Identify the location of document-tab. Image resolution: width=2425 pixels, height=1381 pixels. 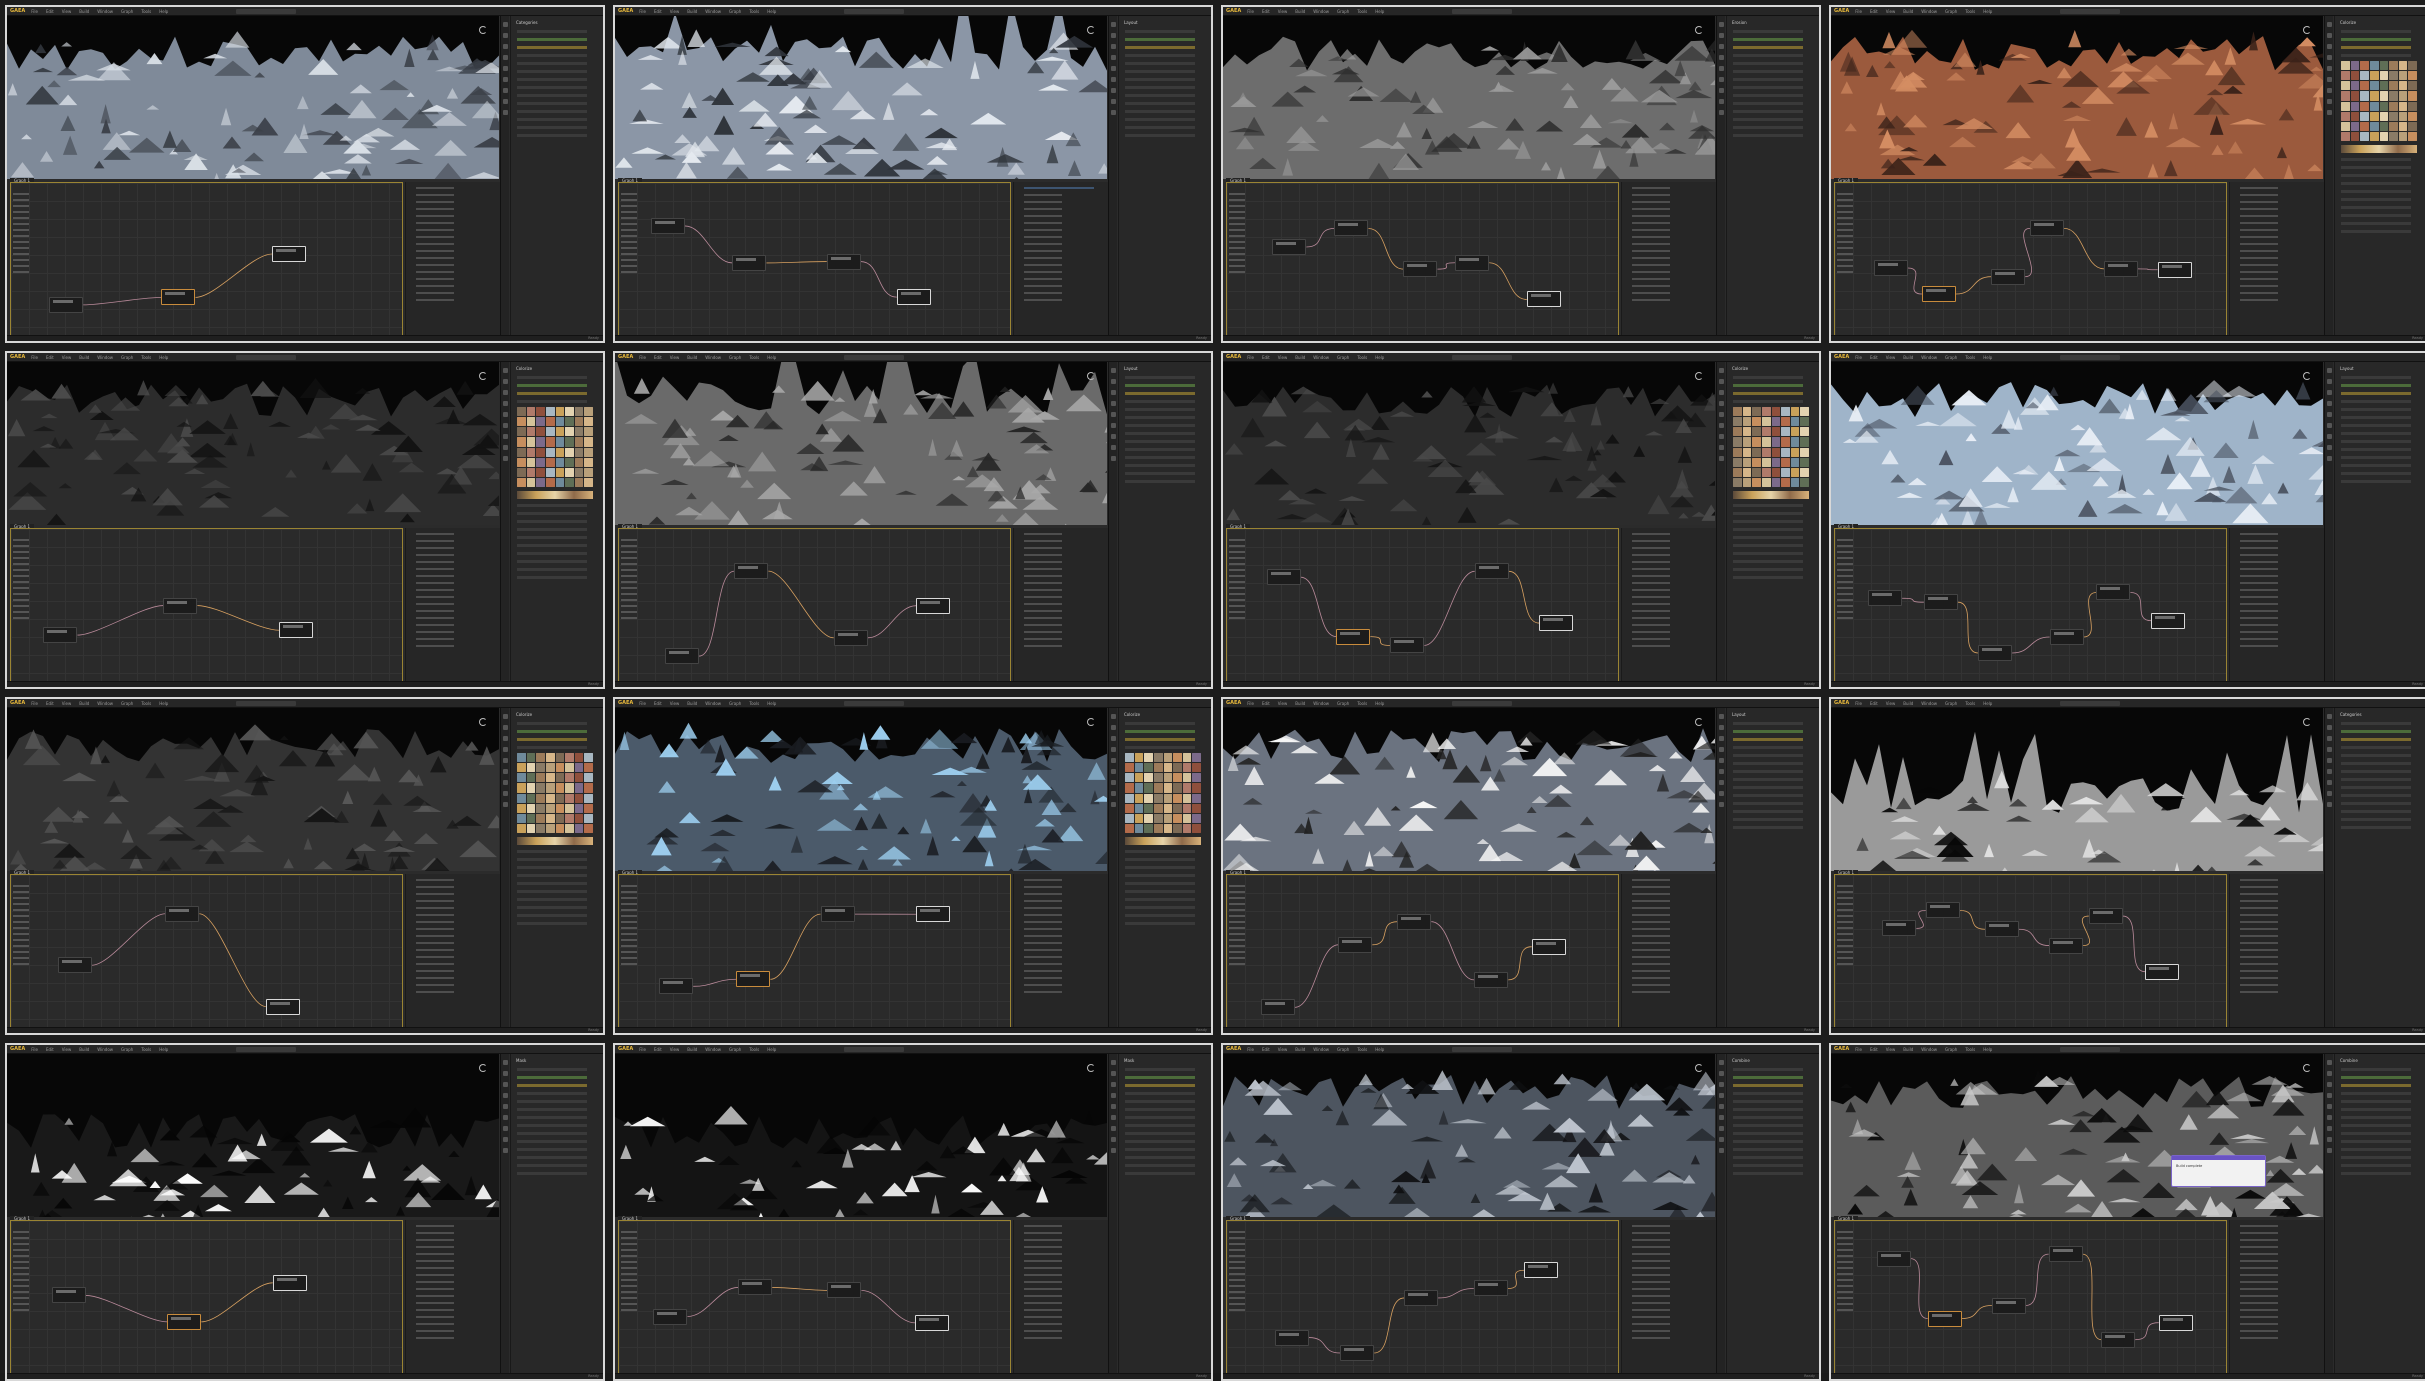
(1482, 11).